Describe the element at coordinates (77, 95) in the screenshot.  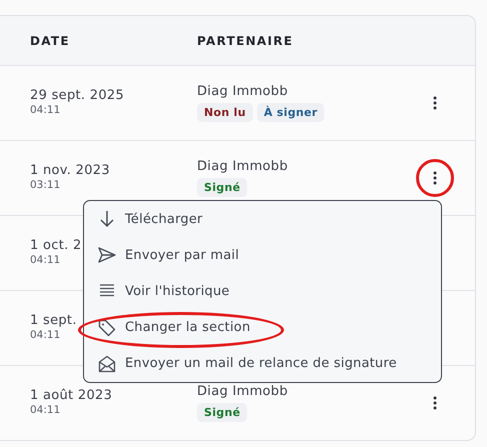
I see `date-text: 29 sept. 2025` at that location.